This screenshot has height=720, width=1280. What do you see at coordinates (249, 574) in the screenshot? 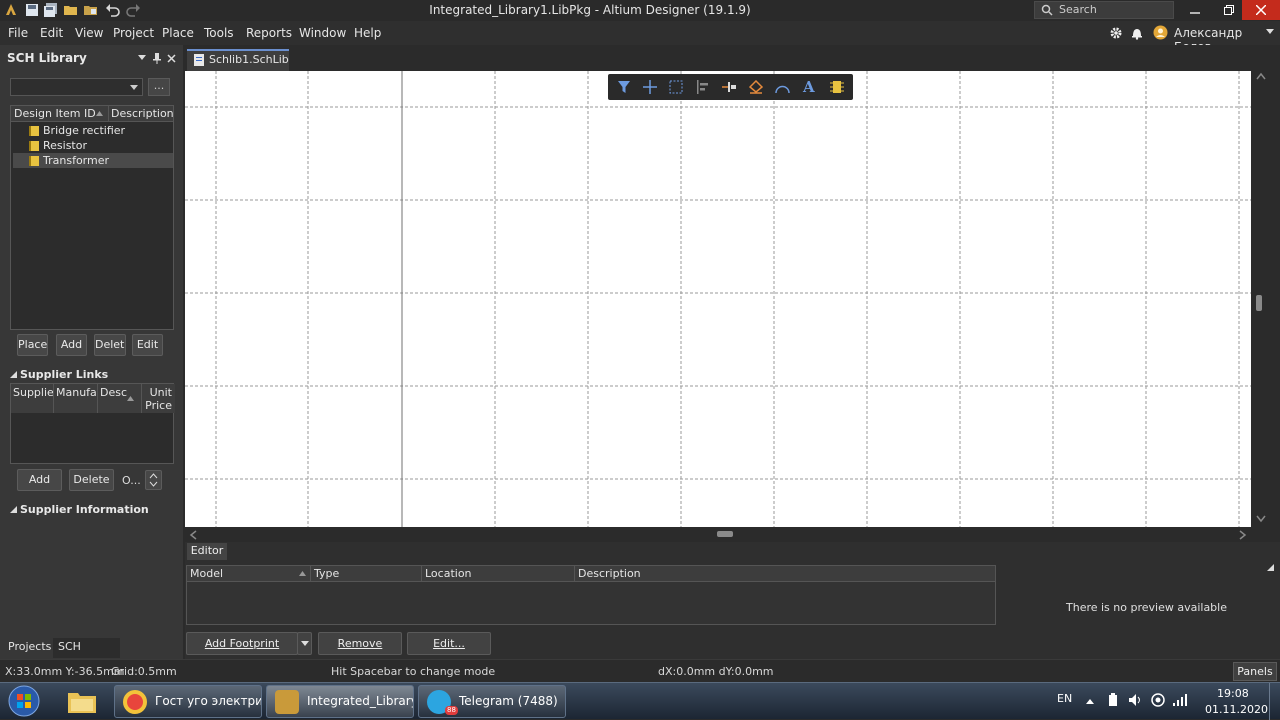
I see `col-model: Model` at bounding box center [249, 574].